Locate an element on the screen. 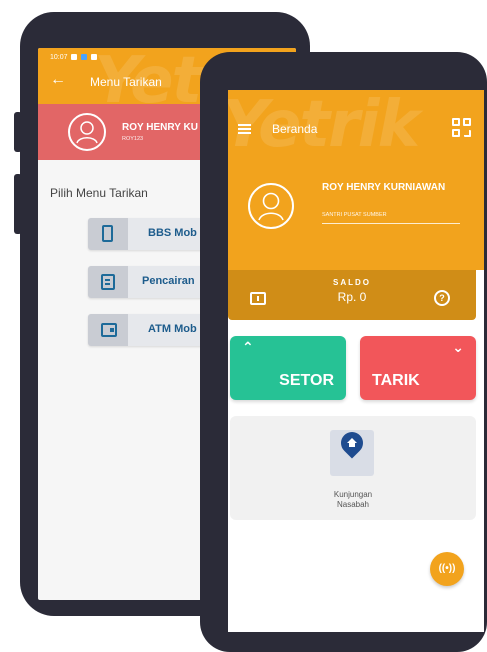  home-icon is located at coordinates (352, 443).